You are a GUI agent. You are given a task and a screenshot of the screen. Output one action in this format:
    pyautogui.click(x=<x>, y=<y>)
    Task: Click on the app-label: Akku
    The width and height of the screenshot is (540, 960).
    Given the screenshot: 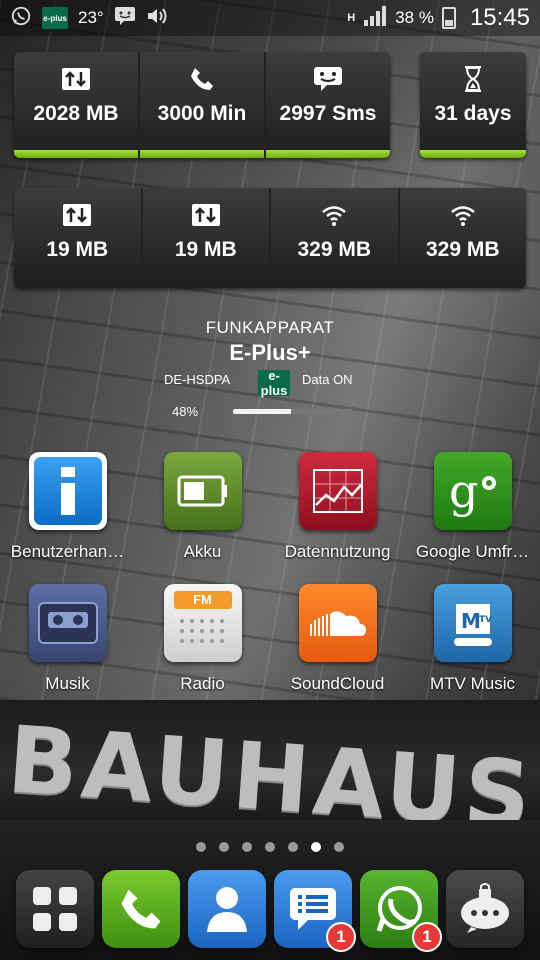 What is the action you would take?
    pyautogui.click(x=202, y=551)
    